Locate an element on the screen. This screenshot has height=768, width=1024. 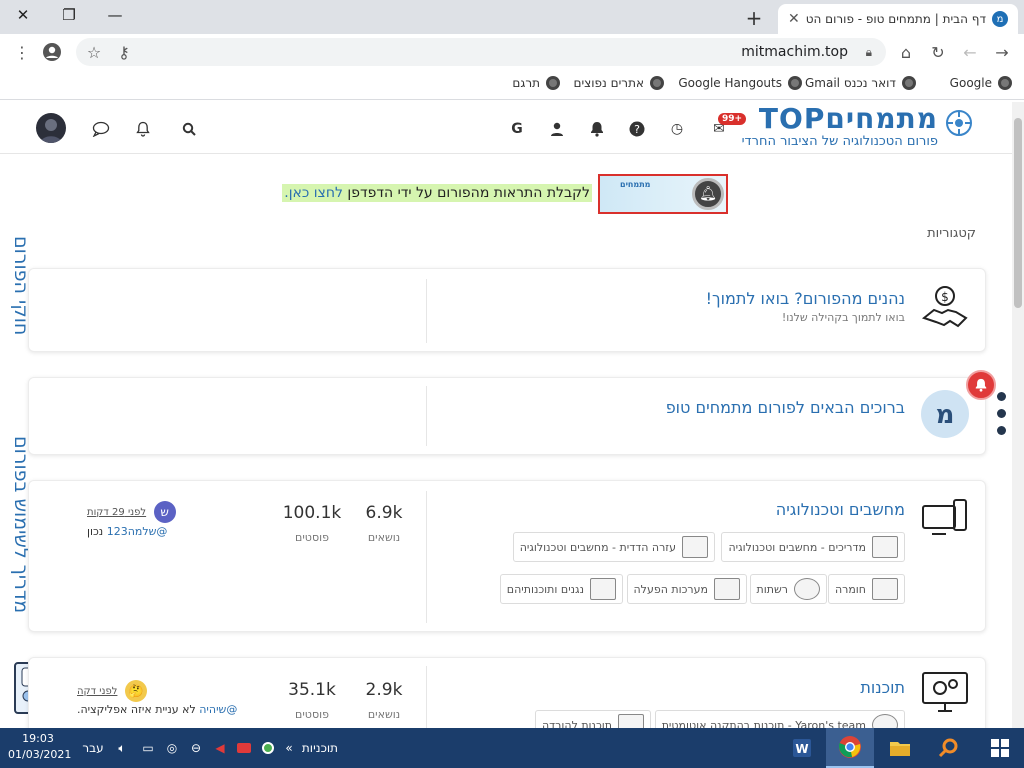
tray-record-icon is located at coordinates (244, 748).